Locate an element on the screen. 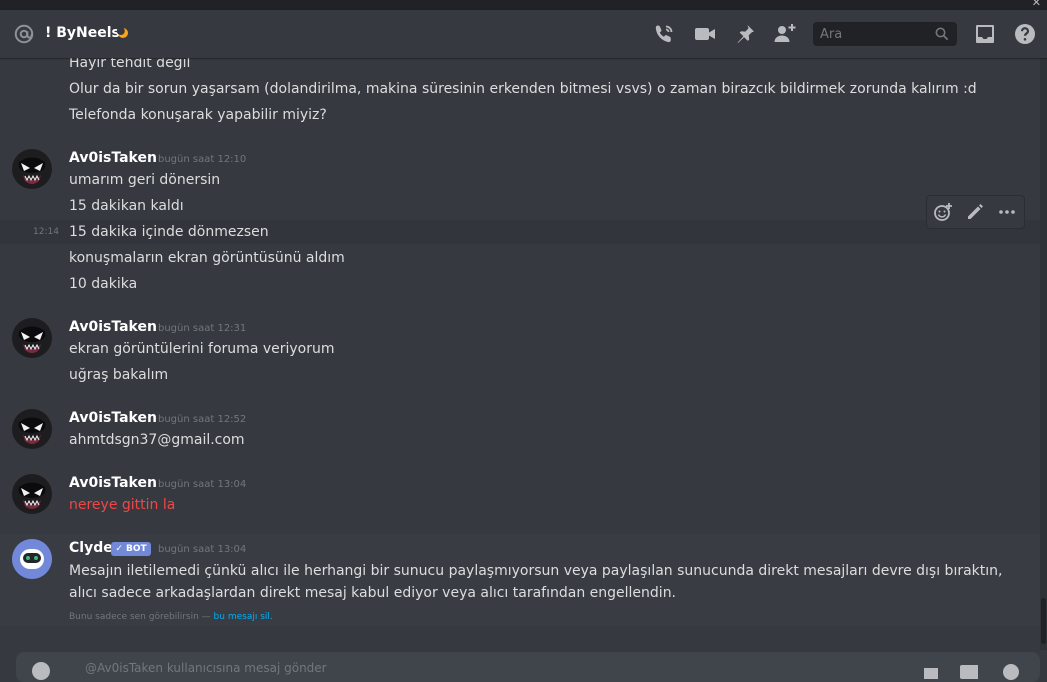 Image resolution: width=1047 pixels, height=682 pixels. window-titlebar: ✕ is located at coordinates (523, 5).